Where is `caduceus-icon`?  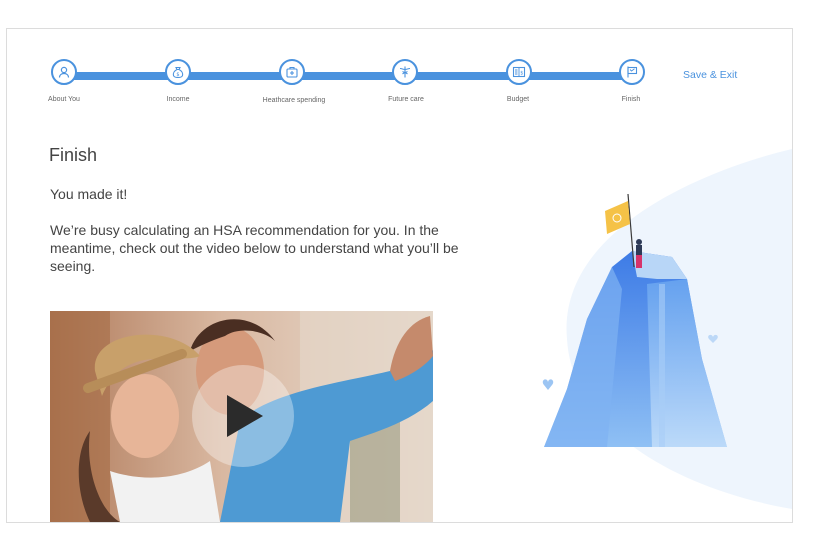
caduceus-icon is located at coordinates (405, 72).